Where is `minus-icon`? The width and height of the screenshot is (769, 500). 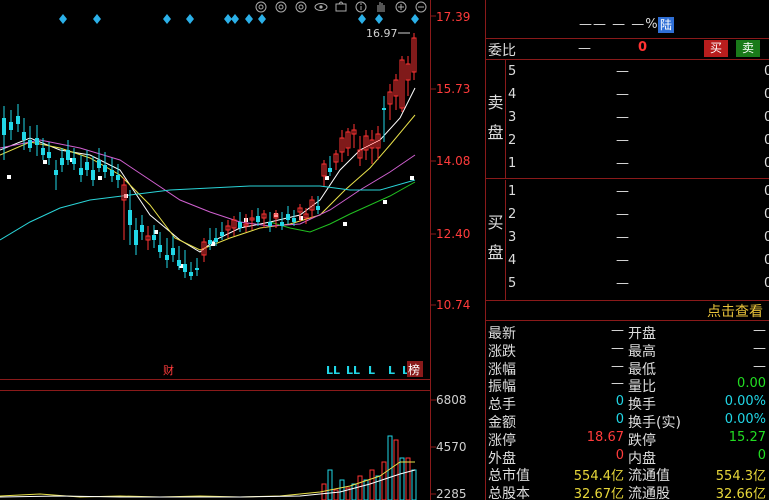
minus-icon is located at coordinates (421, 7).